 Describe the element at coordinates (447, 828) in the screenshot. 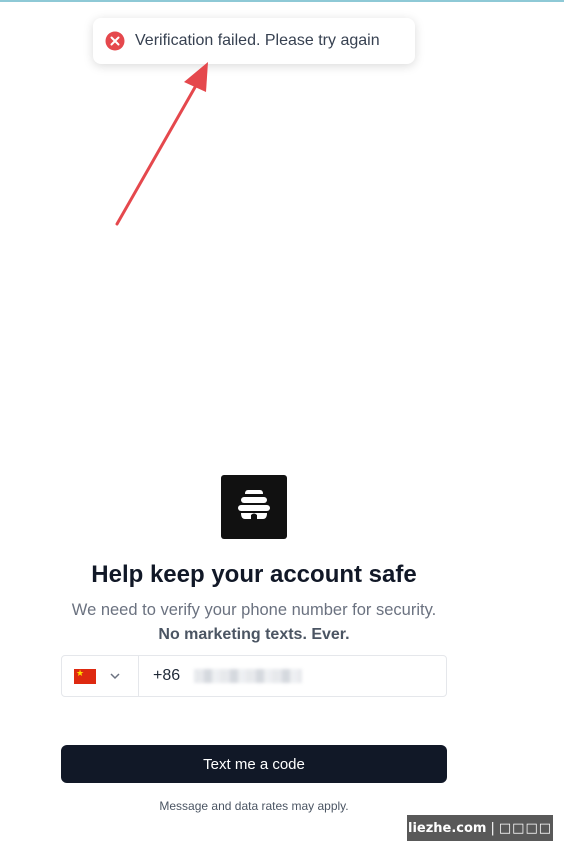

I see `watermark-site: liezhe.com` at that location.